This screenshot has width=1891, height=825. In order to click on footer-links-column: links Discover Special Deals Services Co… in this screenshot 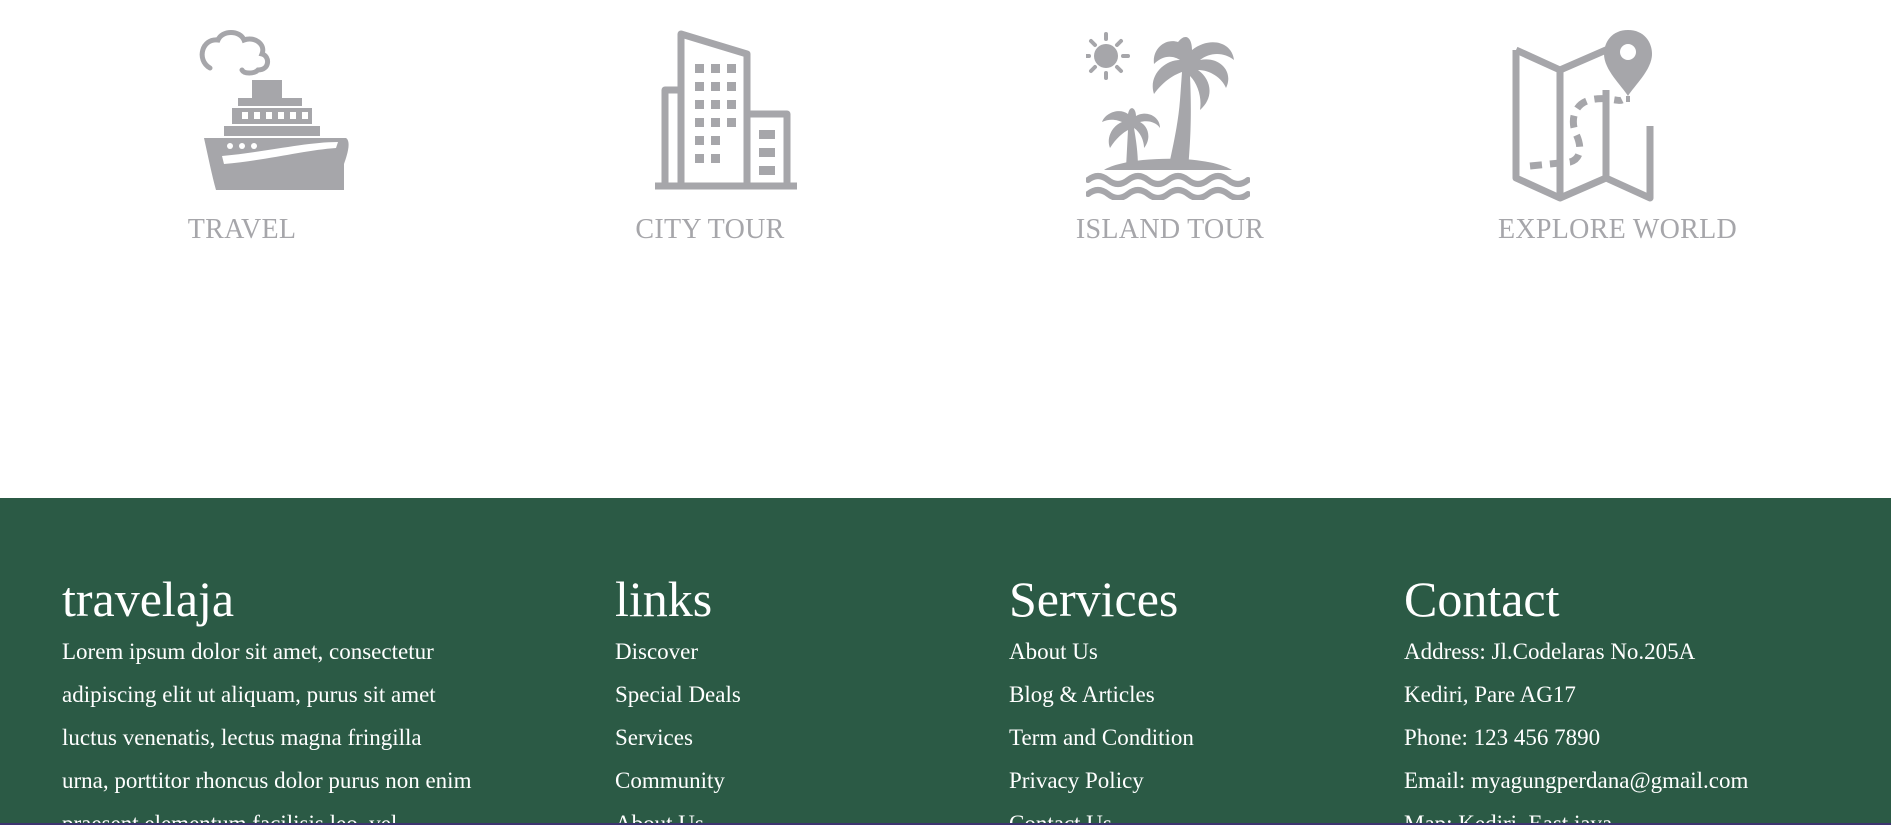, I will do `click(795, 698)`.